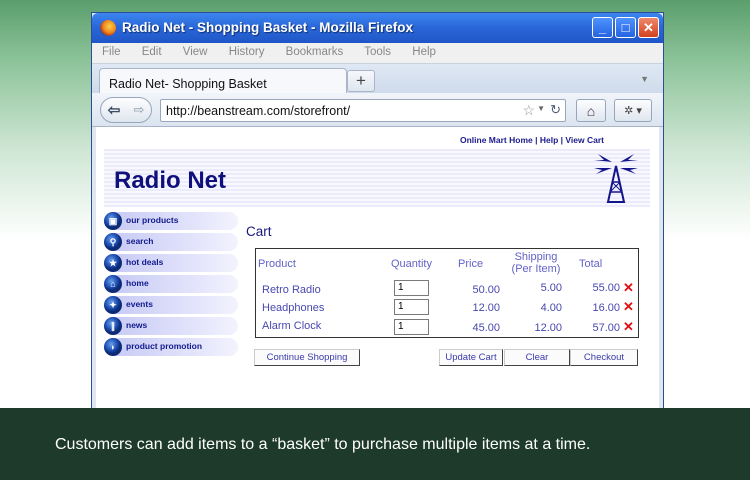 The height and width of the screenshot is (480, 750). I want to click on header-product: Product, so click(277, 264).